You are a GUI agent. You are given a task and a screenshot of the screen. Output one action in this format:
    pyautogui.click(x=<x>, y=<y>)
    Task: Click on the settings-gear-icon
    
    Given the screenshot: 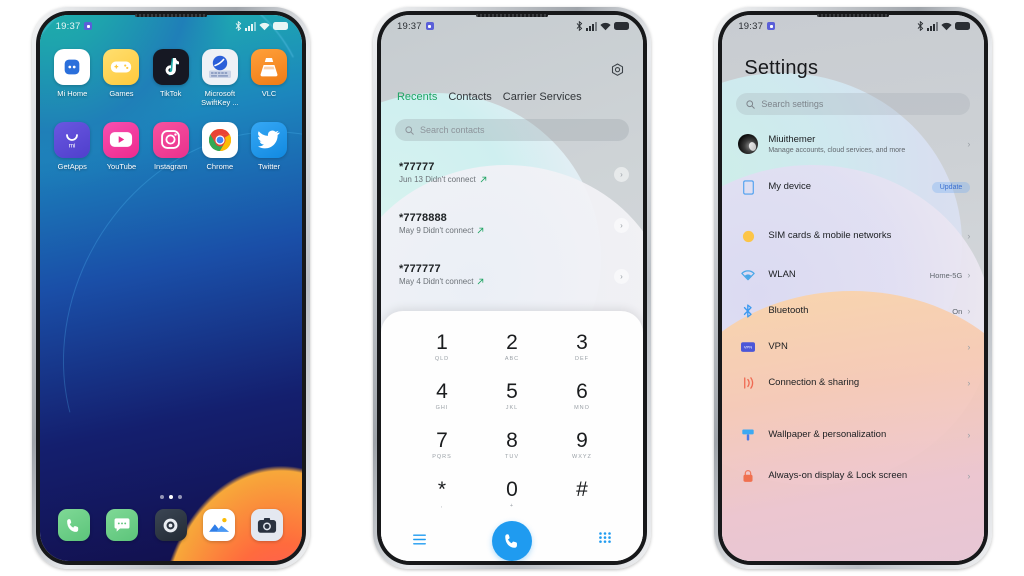 What is the action you would take?
    pyautogui.click(x=617, y=73)
    